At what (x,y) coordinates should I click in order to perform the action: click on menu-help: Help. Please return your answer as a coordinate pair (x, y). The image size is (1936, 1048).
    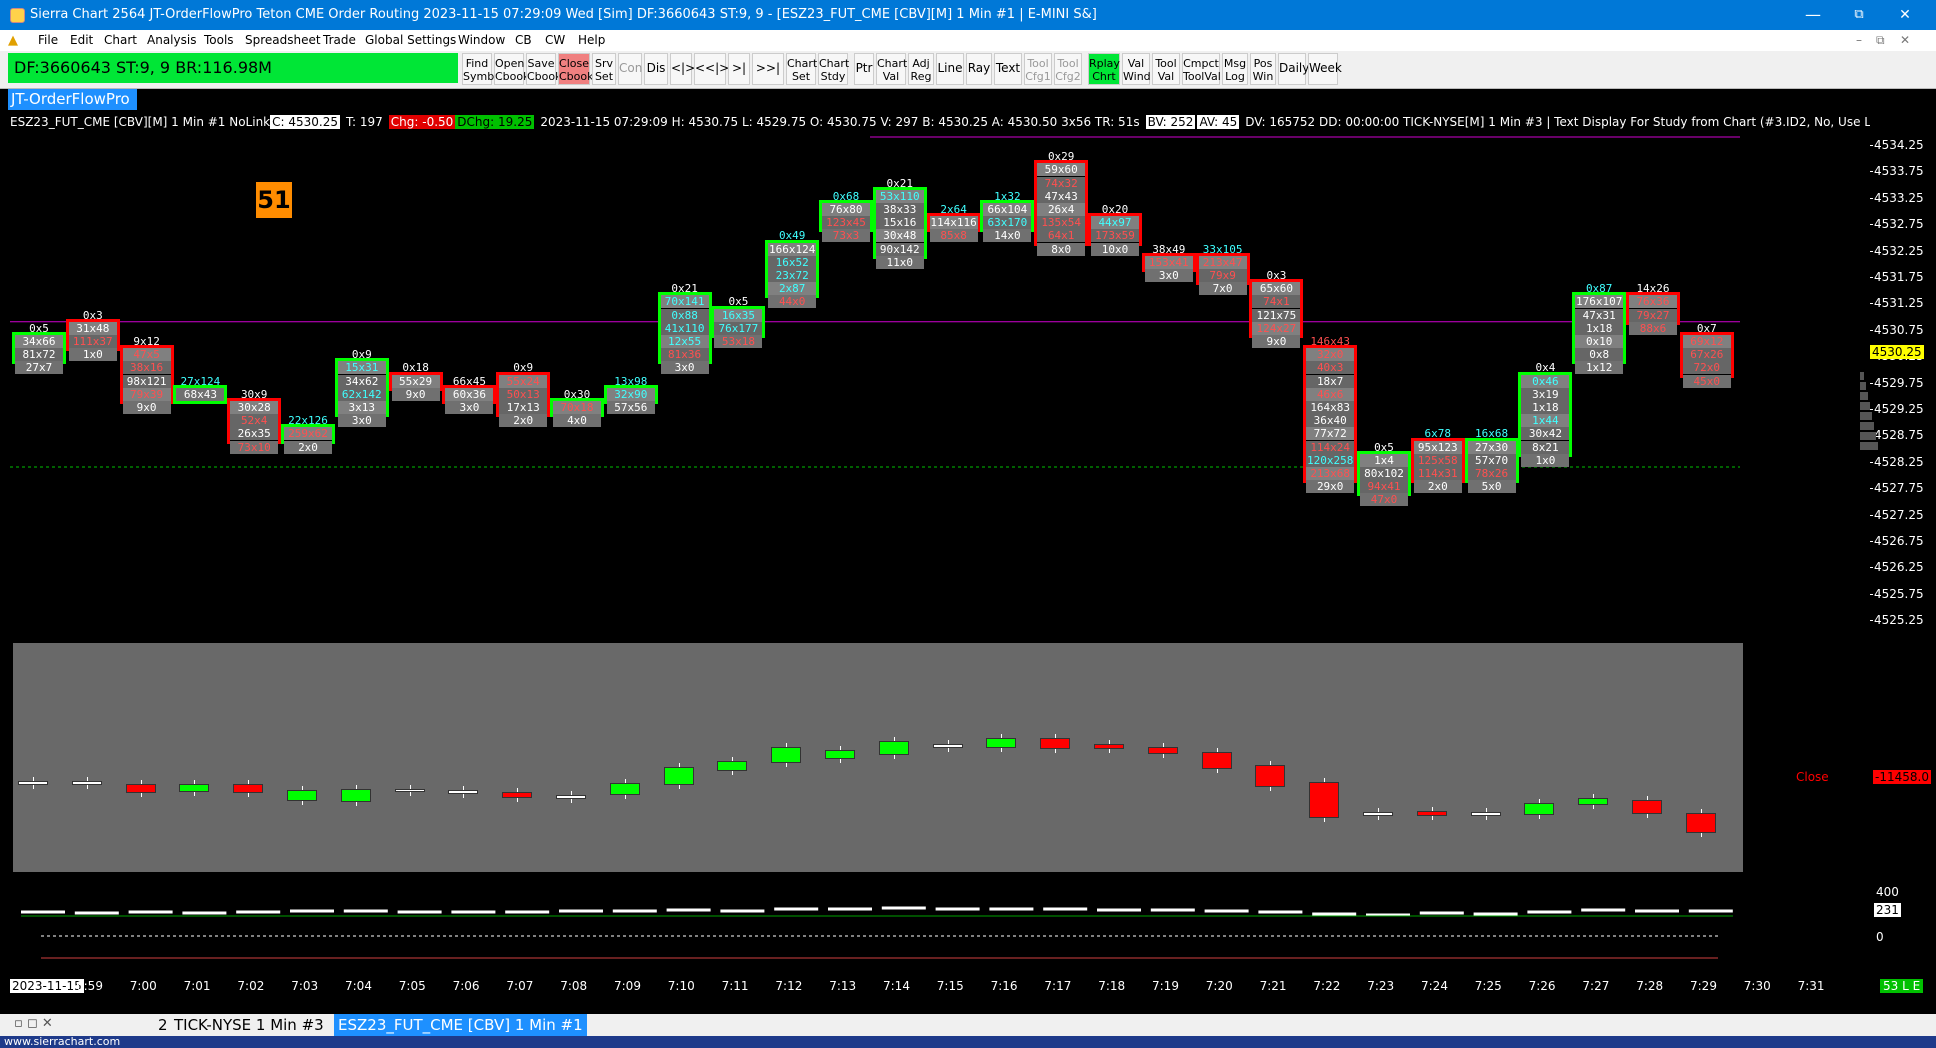
    Looking at the image, I should click on (591, 40).